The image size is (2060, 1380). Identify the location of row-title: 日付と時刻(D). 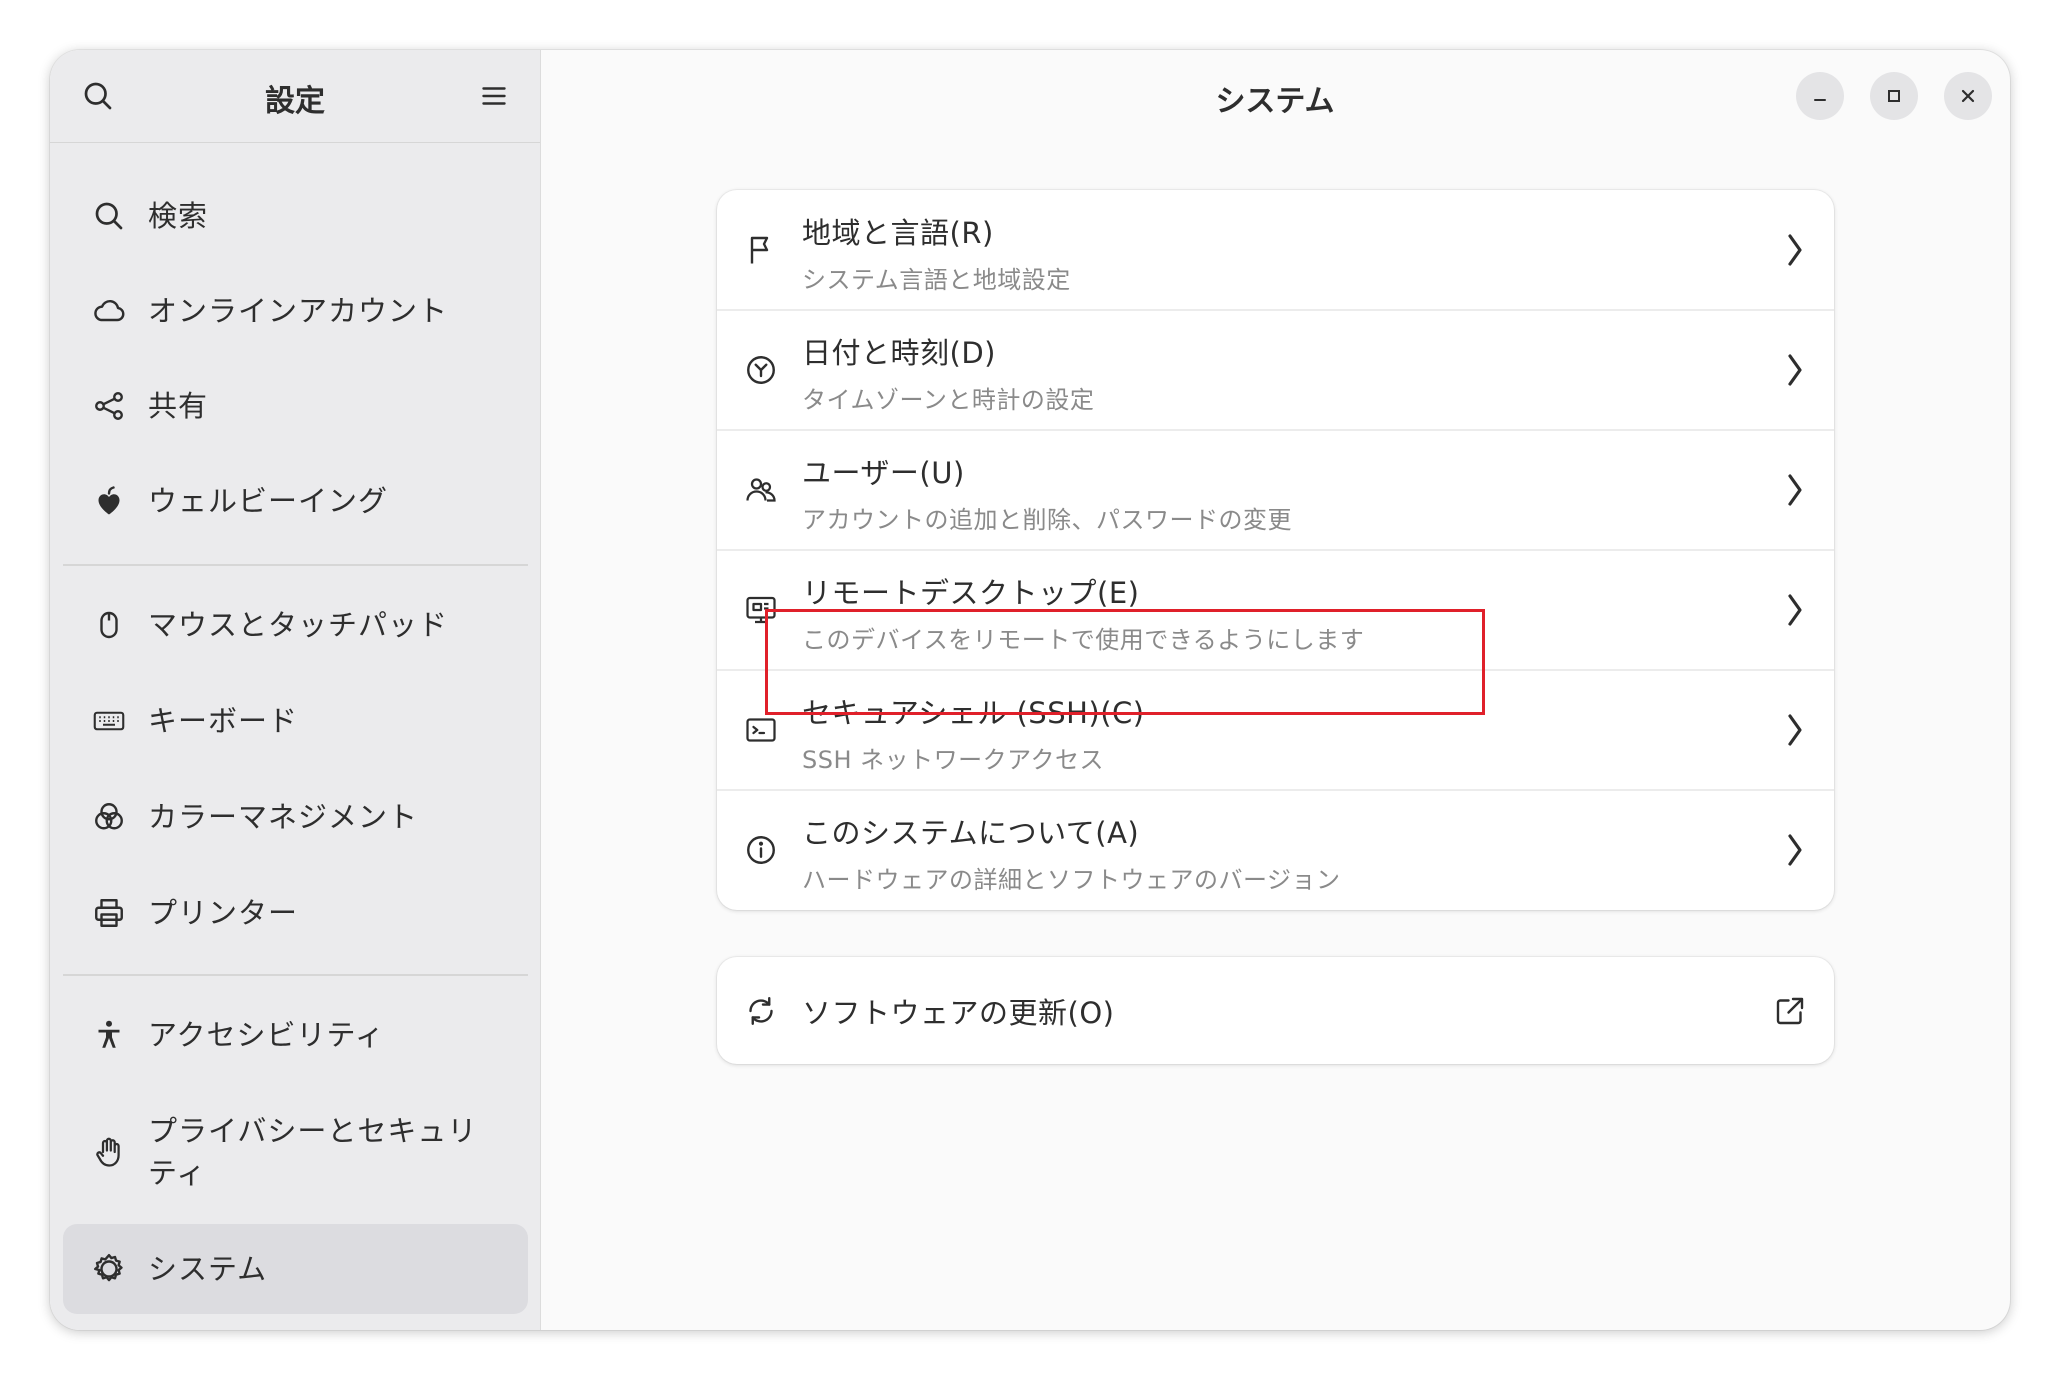
(899, 353).